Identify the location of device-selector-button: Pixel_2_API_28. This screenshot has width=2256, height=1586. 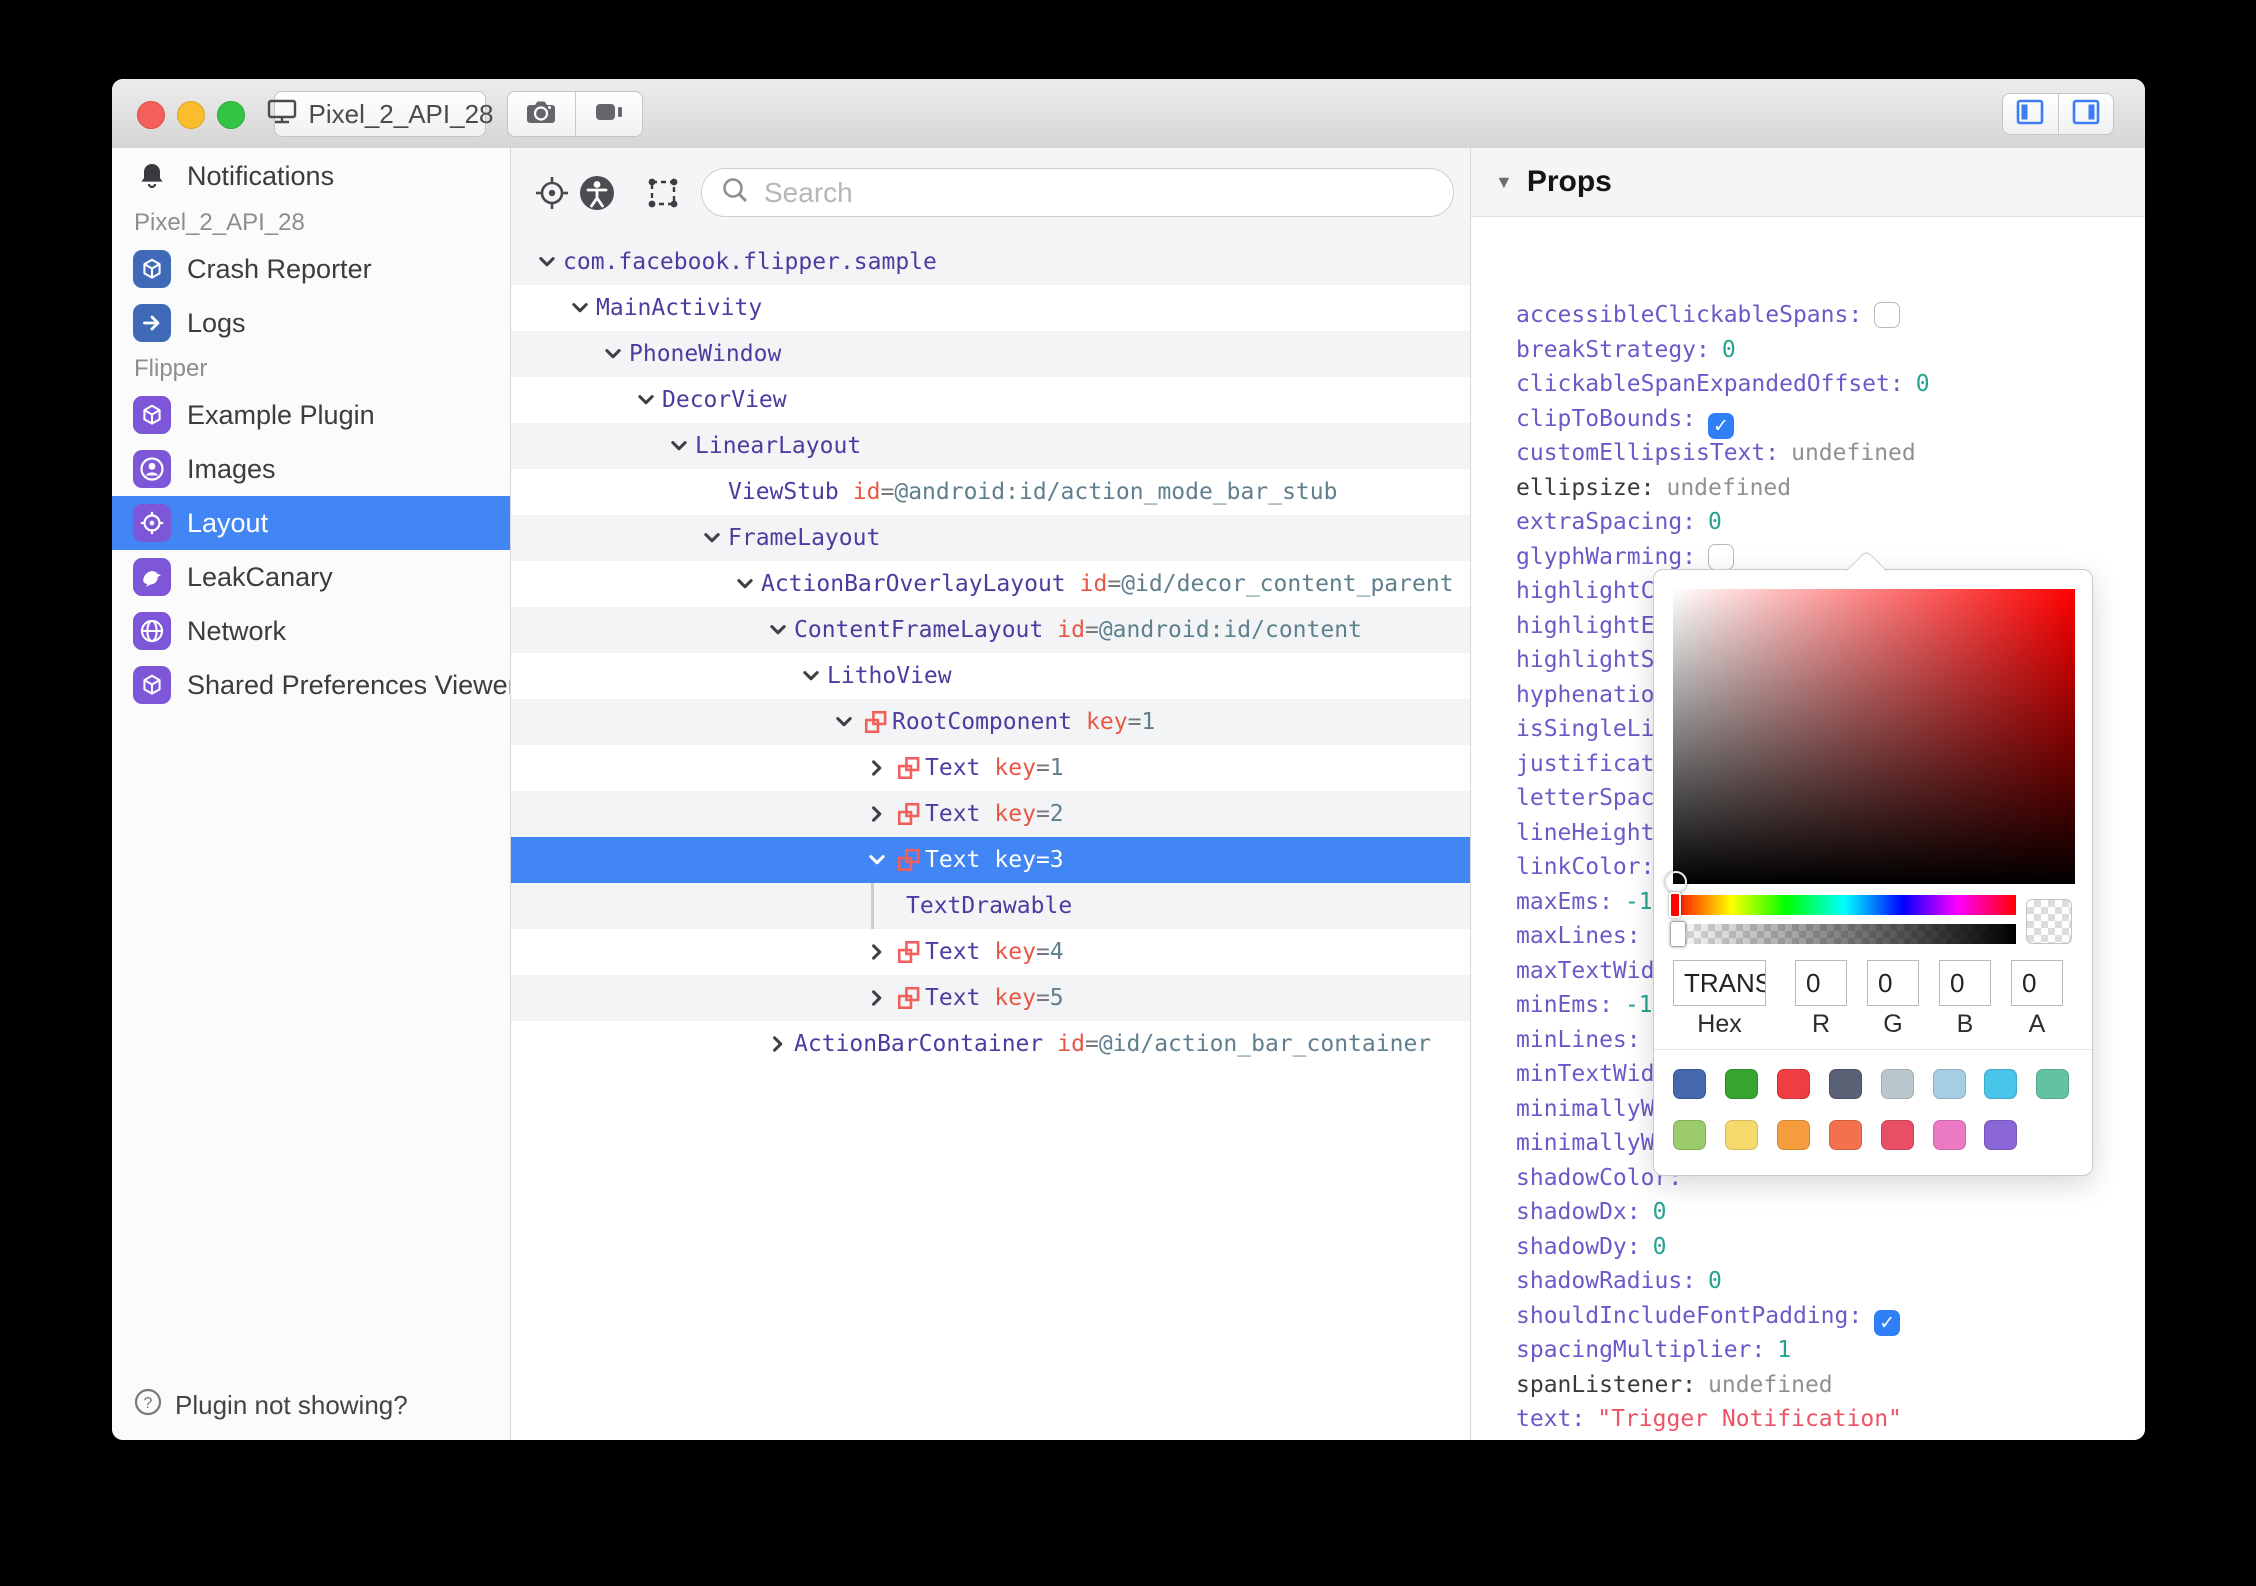
(381, 114).